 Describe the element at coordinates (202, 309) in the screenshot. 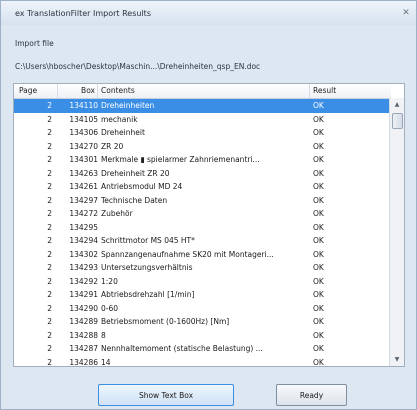

I see `table-row: 2 134290 0-60 OK` at that location.